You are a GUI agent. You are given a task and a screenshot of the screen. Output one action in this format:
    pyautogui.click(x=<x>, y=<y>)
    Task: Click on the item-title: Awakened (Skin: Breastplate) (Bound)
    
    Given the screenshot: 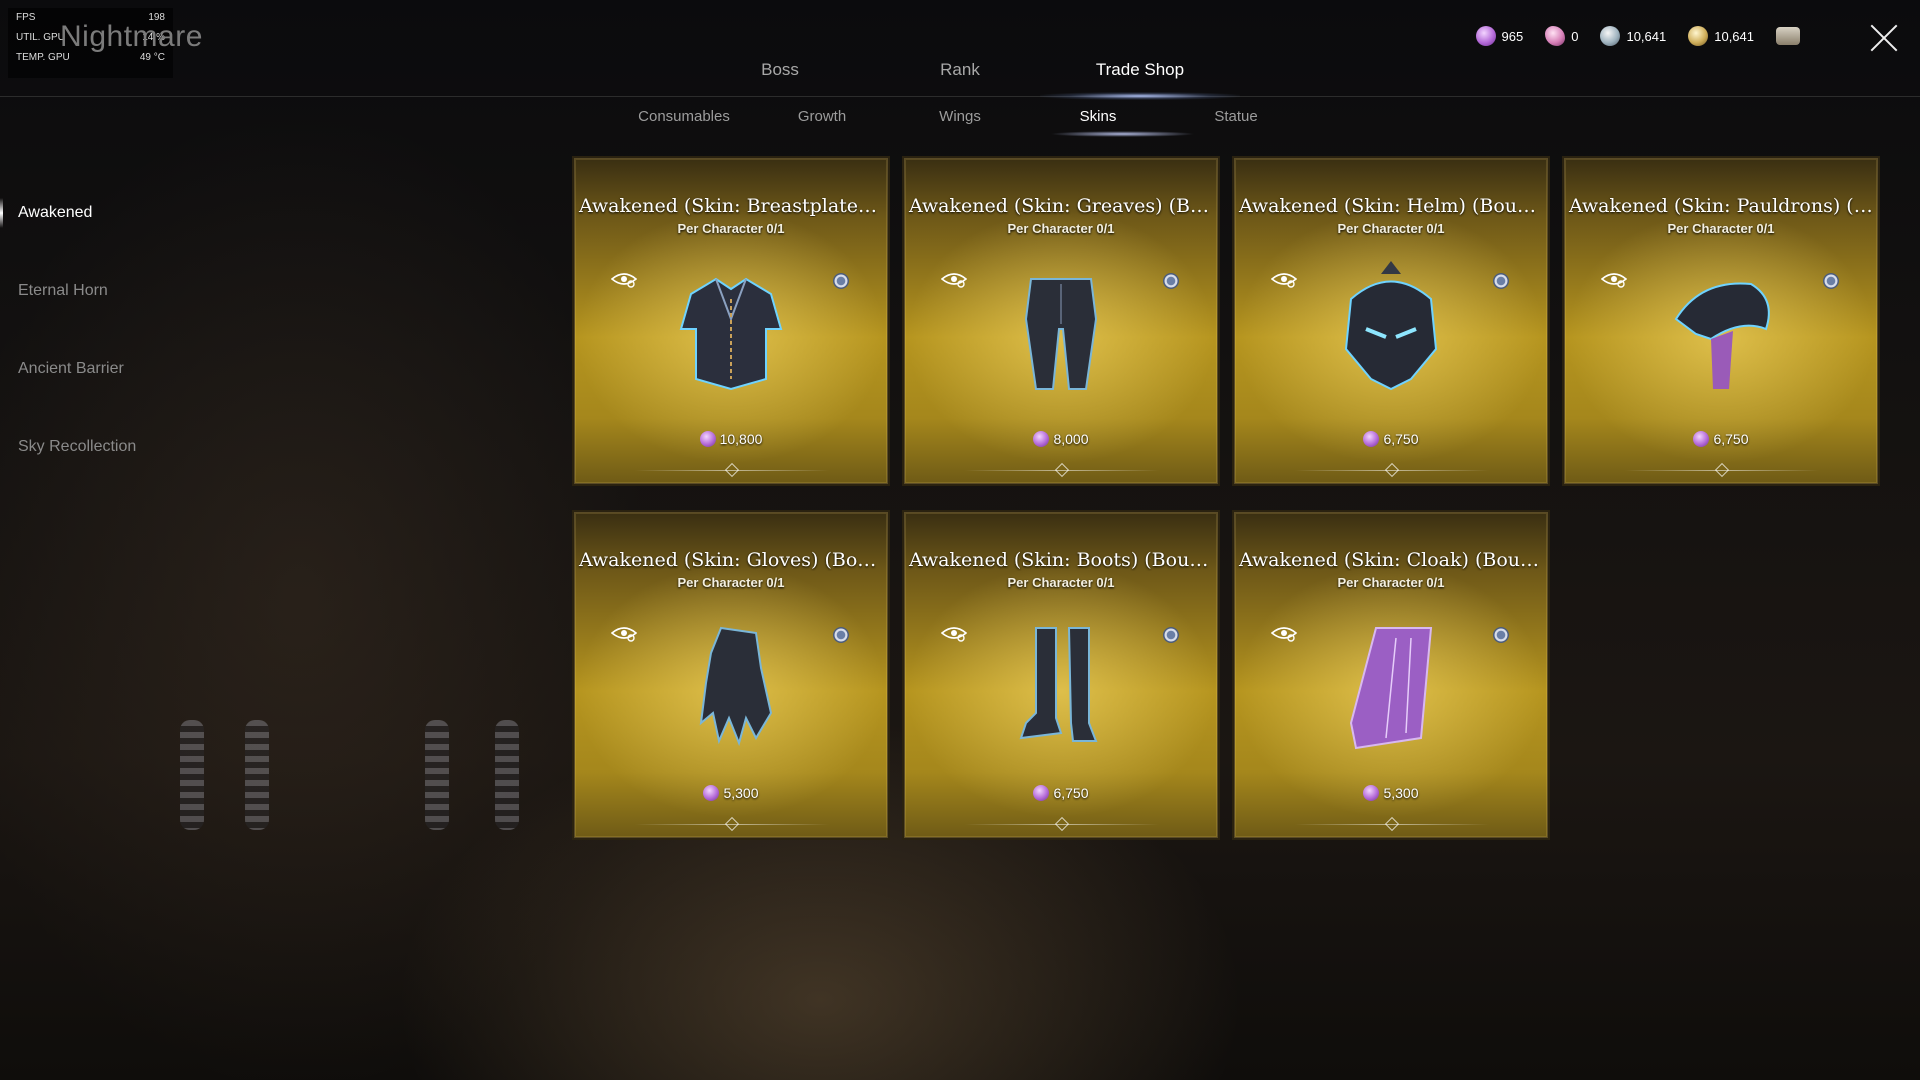 What is the action you would take?
    pyautogui.click(x=733, y=206)
    